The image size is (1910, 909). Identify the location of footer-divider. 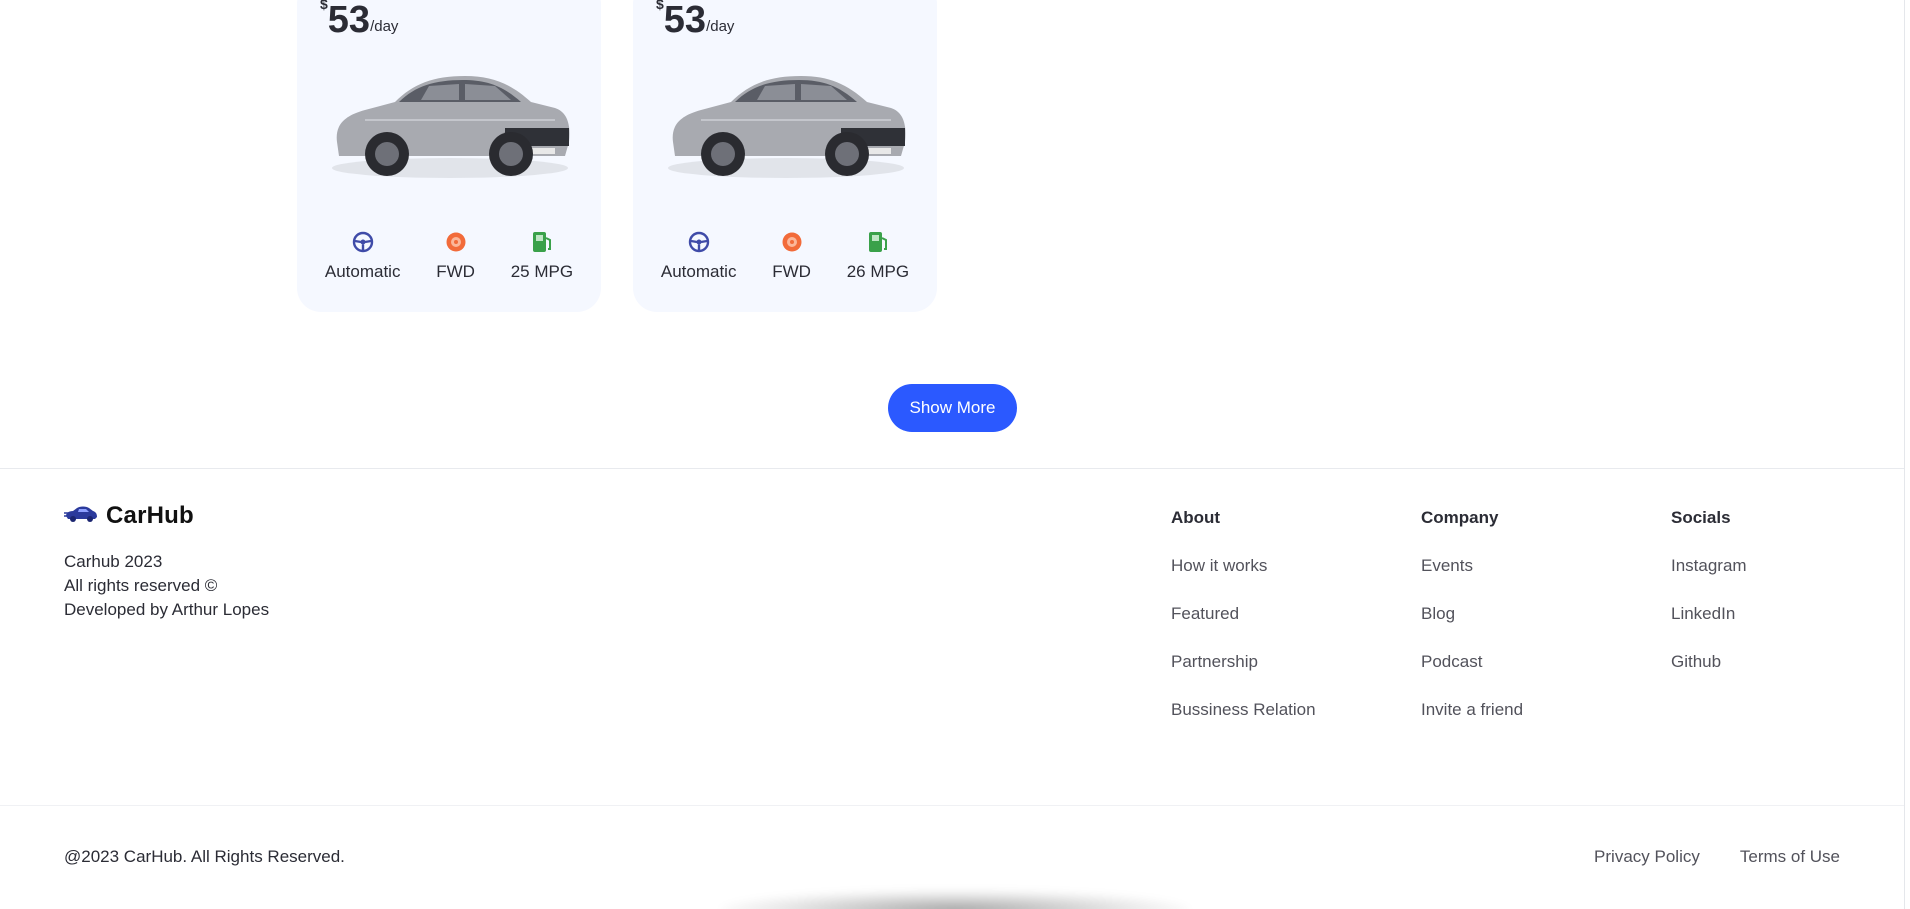
(952, 468).